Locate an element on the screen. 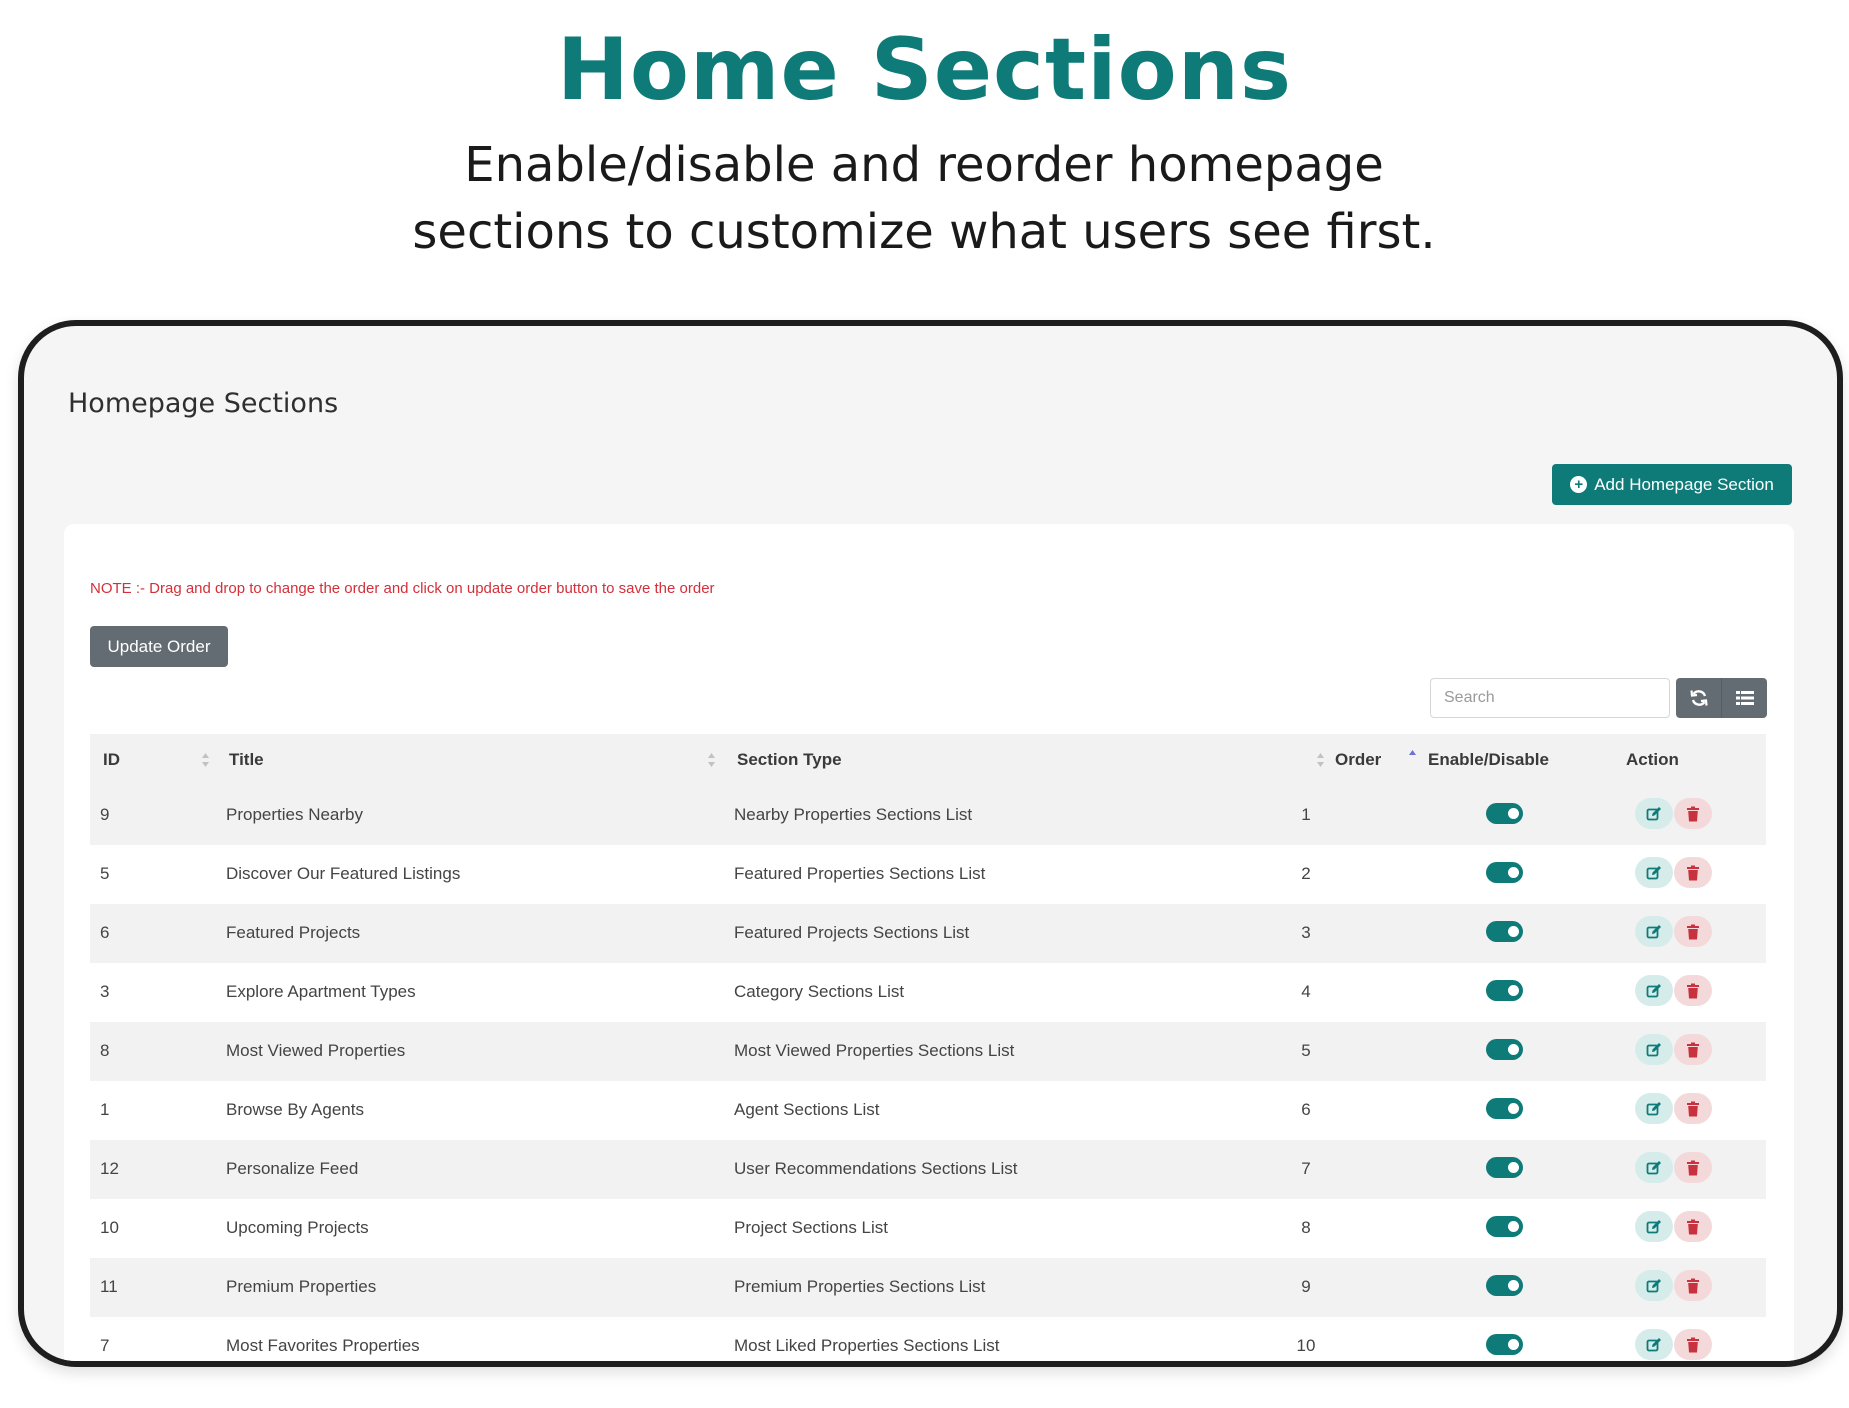  row-section-type: Most Liked Properties Sections List is located at coordinates (867, 1345).